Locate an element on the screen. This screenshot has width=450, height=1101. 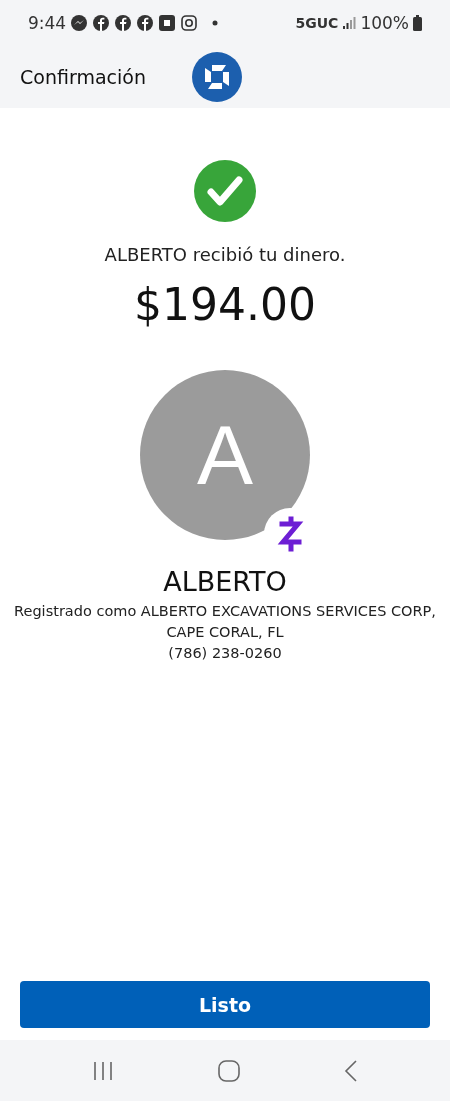
battery-percent: 100% is located at coordinates (384, 23).